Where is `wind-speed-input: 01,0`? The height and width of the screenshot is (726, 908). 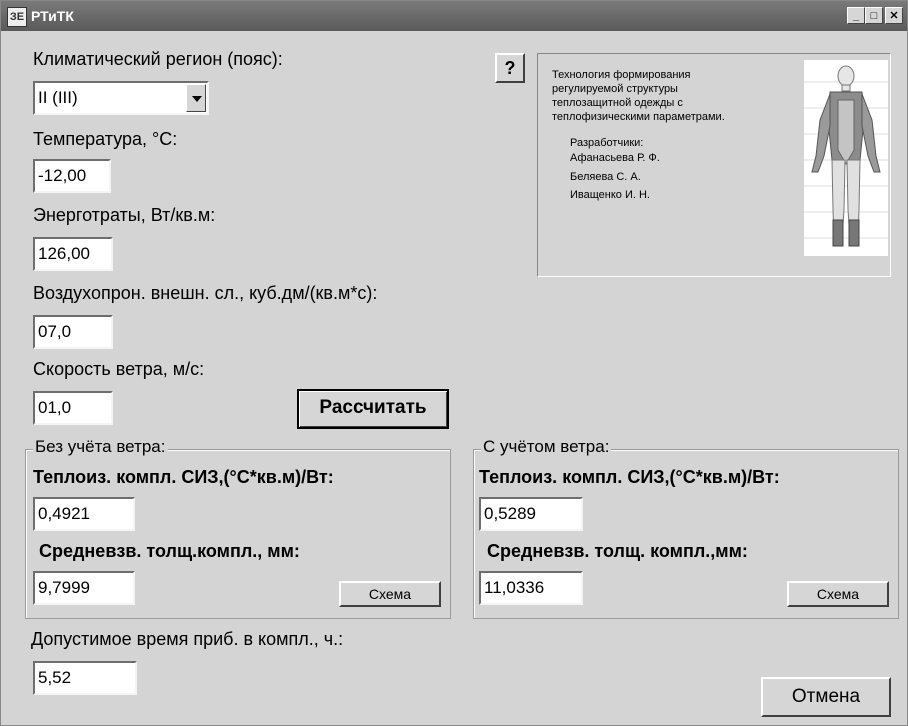
wind-speed-input: 01,0 is located at coordinates (73, 408).